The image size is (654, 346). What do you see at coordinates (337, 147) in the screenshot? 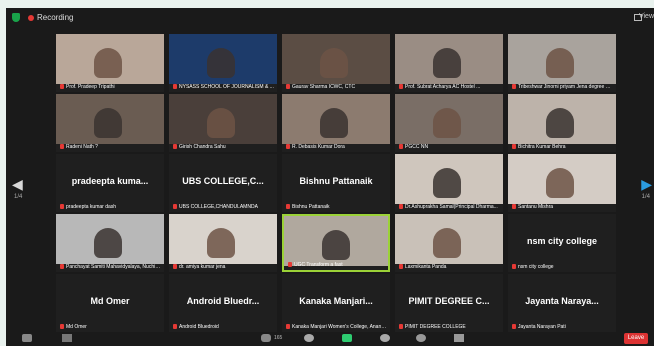
I see `participant-name-label: R. Debasis Kumar Dora` at bounding box center [337, 147].